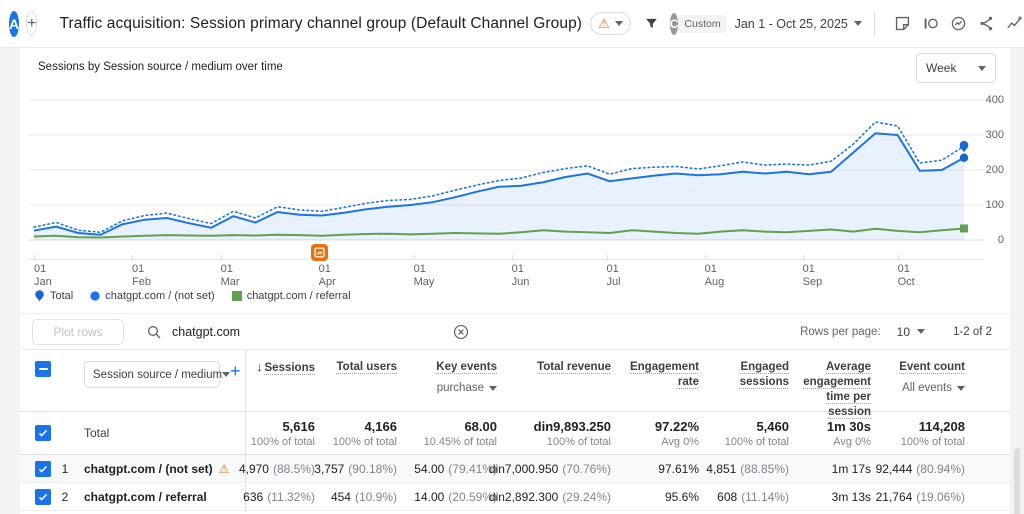  What do you see at coordinates (467, 388) in the screenshot?
I see `column-sub-selector: purchase` at bounding box center [467, 388].